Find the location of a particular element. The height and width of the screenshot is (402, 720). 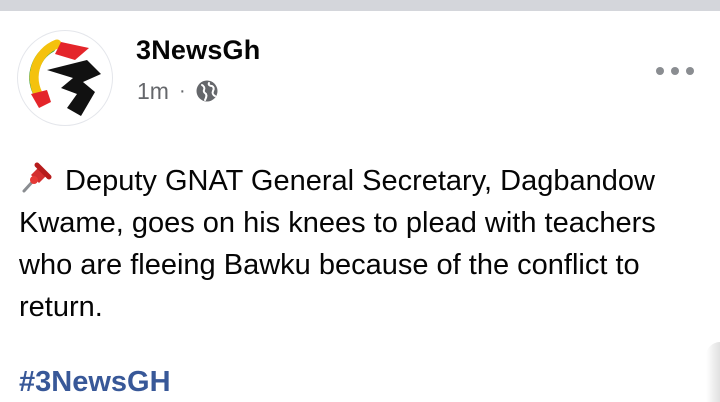

page-name-link: 3NewsGh is located at coordinates (198, 50).